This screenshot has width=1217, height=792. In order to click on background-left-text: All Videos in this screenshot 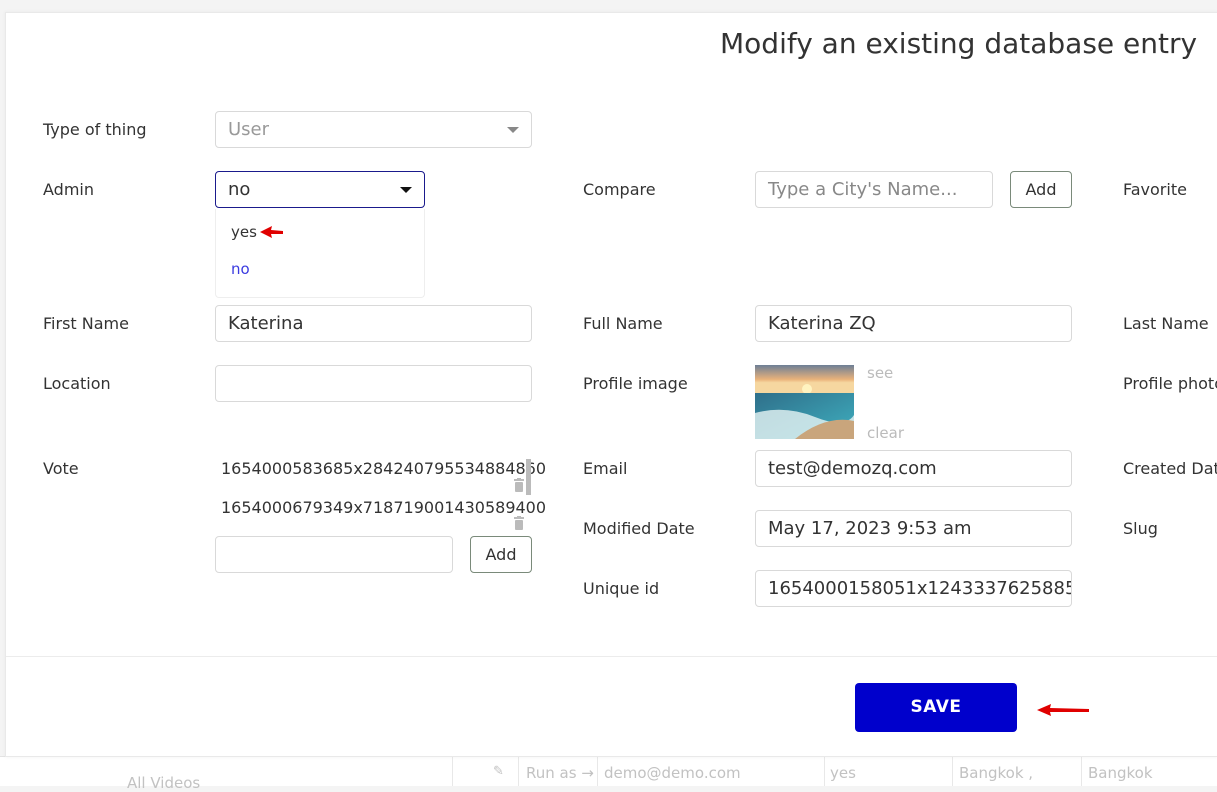, I will do `click(164, 783)`.